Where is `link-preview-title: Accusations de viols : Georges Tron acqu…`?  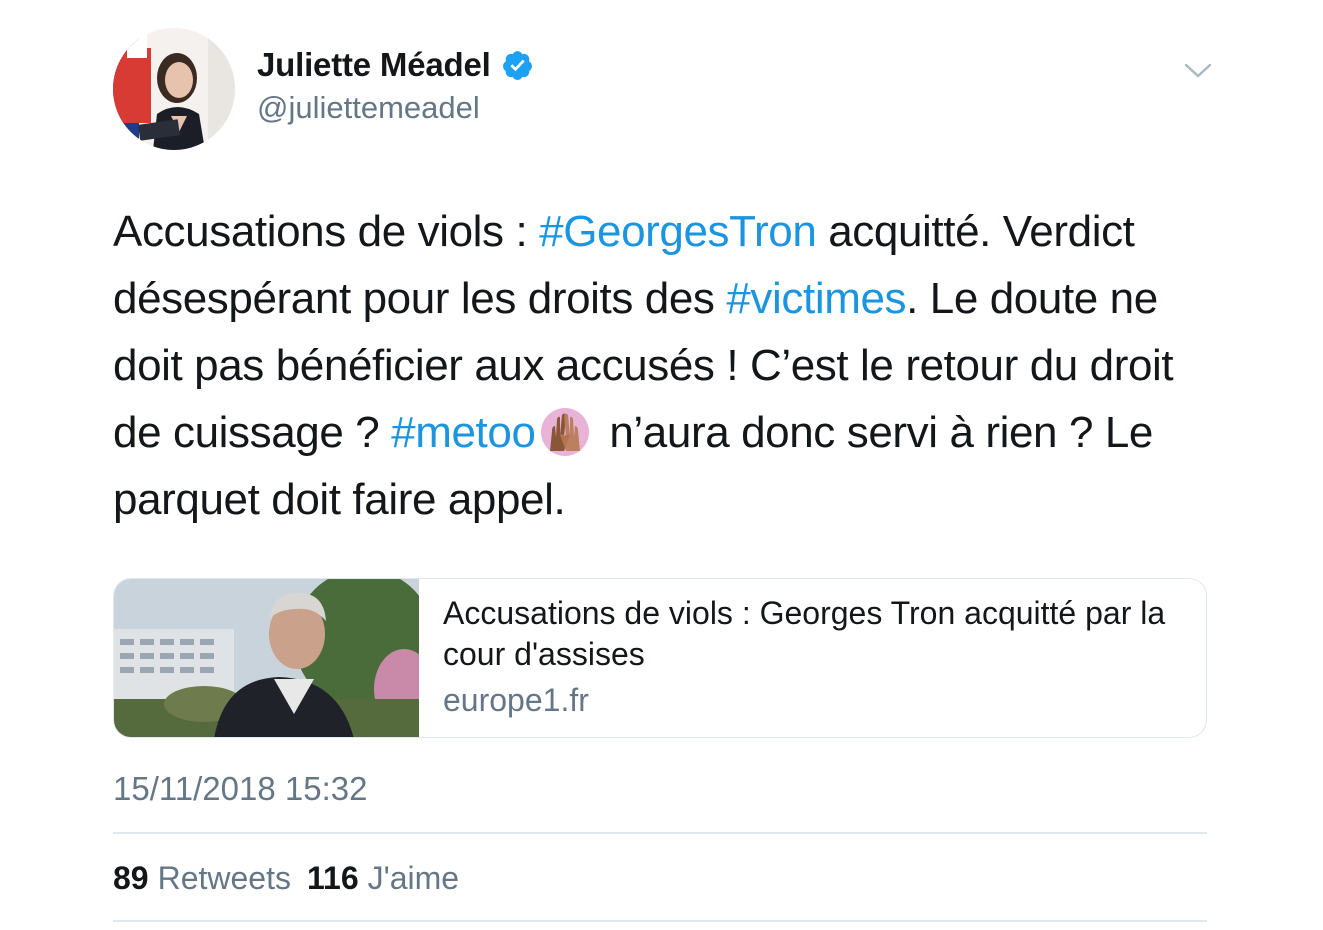
link-preview-title: Accusations de viols : Georges Tron acqu… is located at coordinates (812, 634).